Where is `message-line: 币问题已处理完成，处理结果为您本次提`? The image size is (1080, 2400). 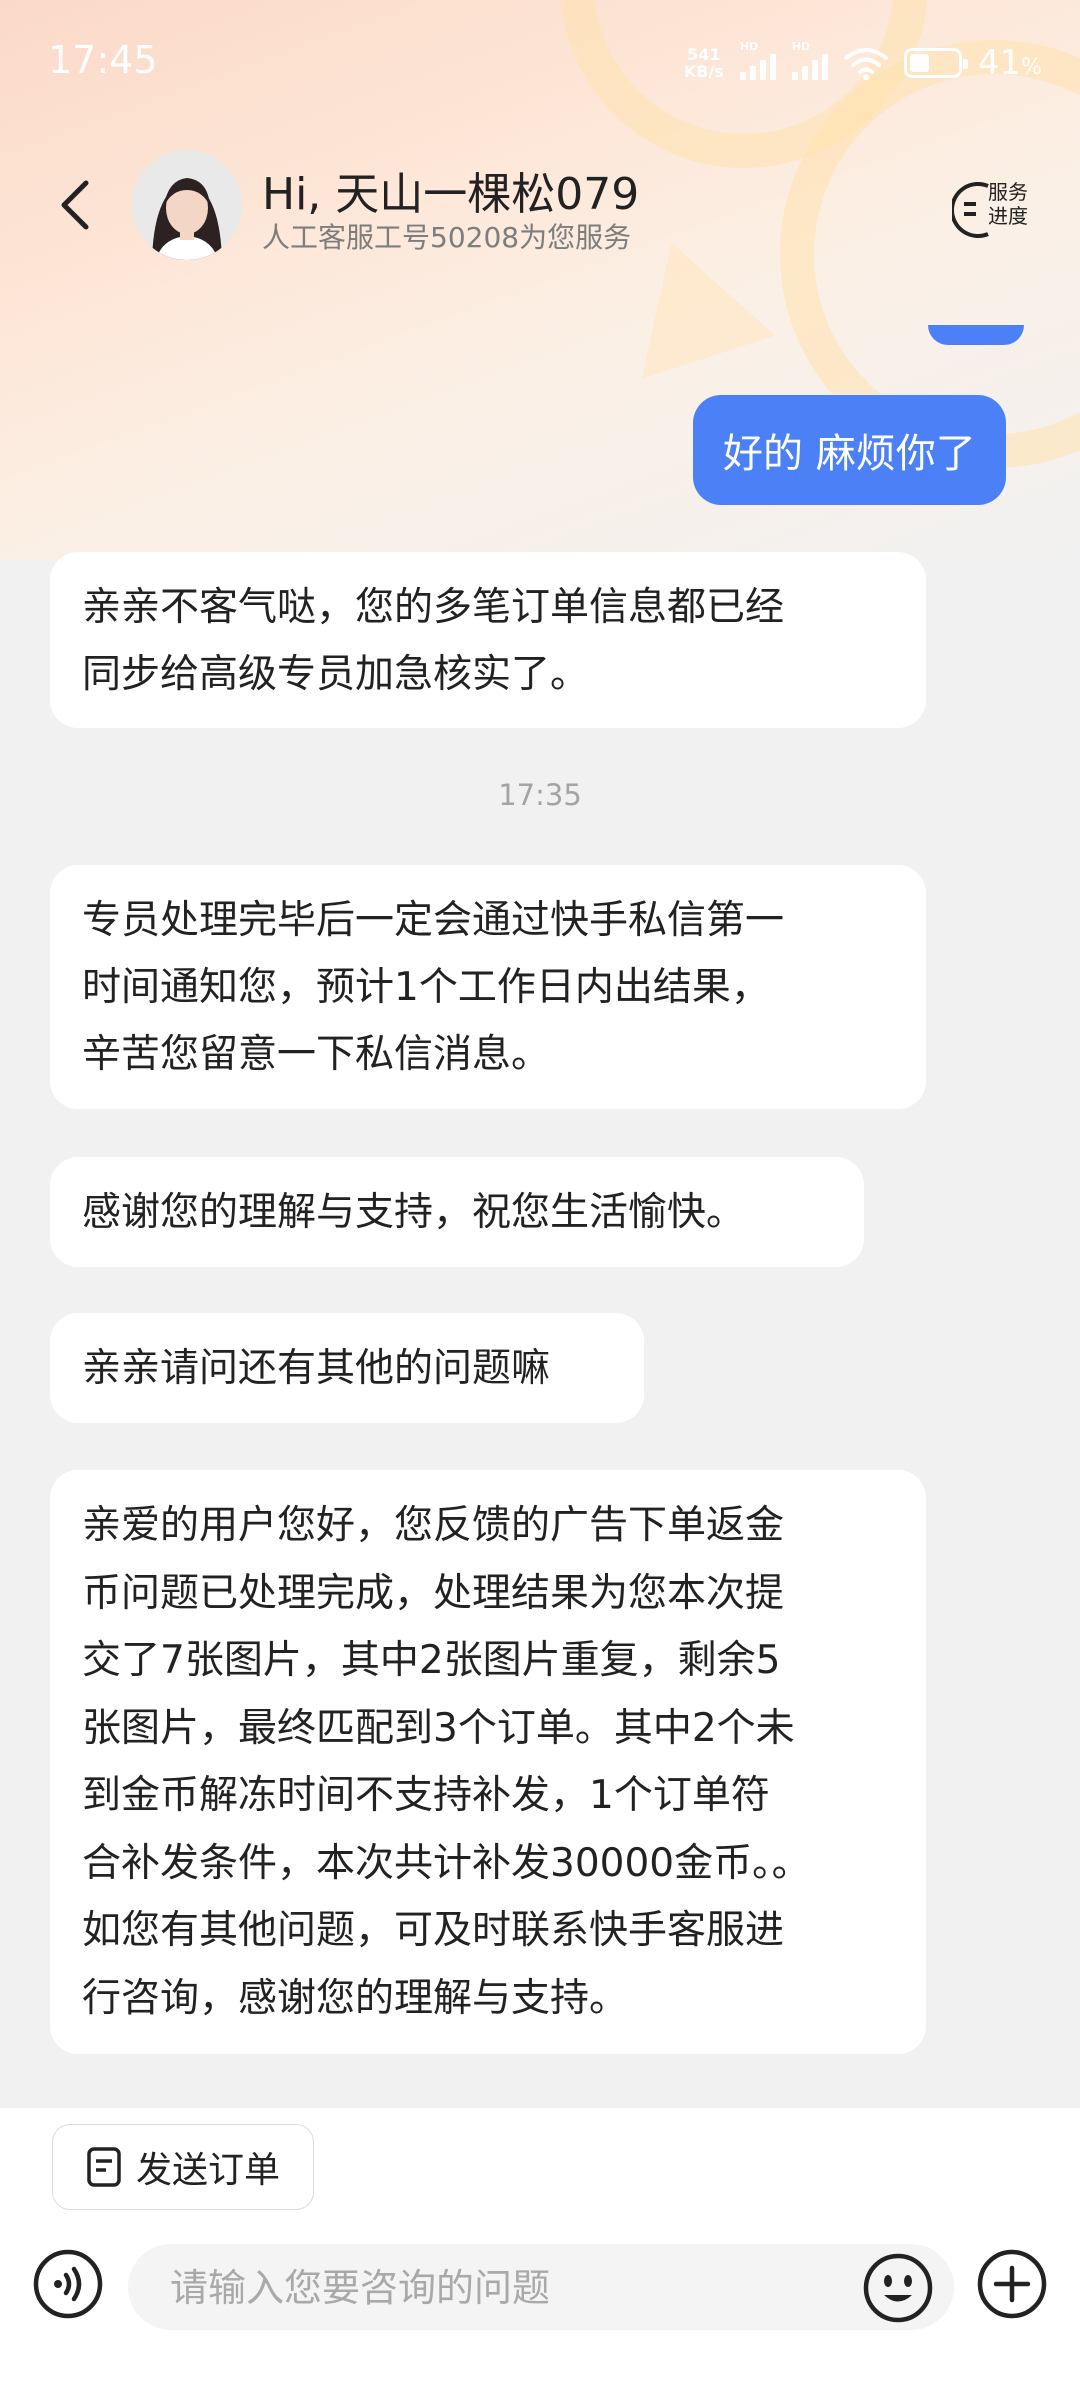
message-line: 币问题已处理完成，处理结果为您本次提 is located at coordinates (433, 1593).